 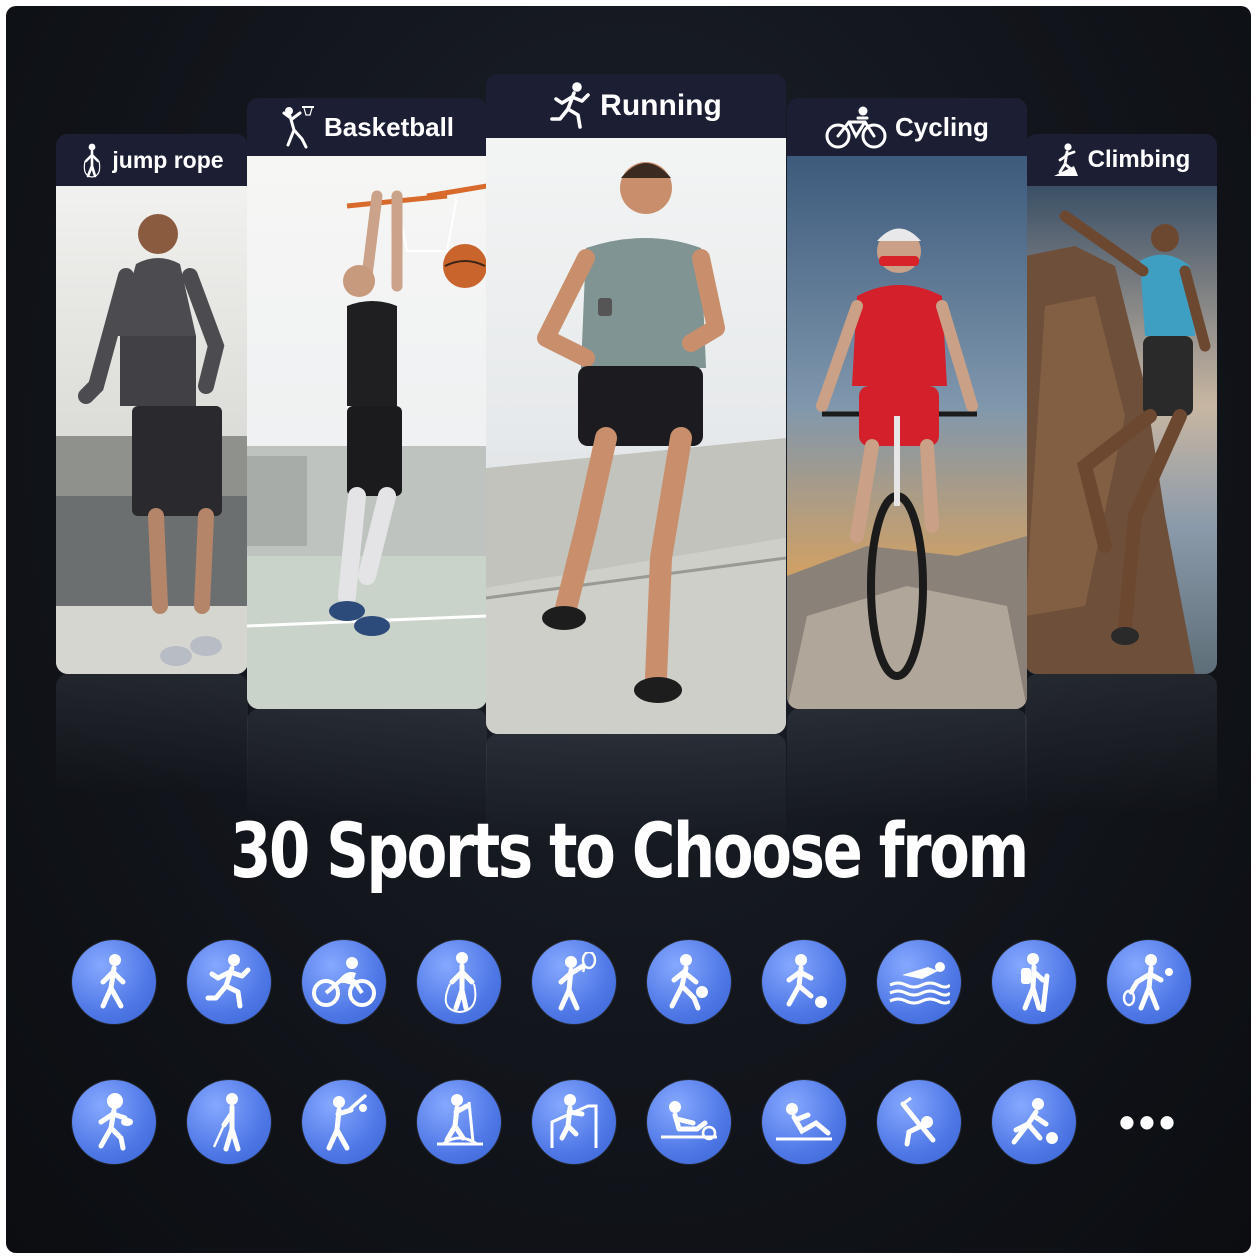 What do you see at coordinates (804, 1122) in the screenshot?
I see `sit-ups-icon` at bounding box center [804, 1122].